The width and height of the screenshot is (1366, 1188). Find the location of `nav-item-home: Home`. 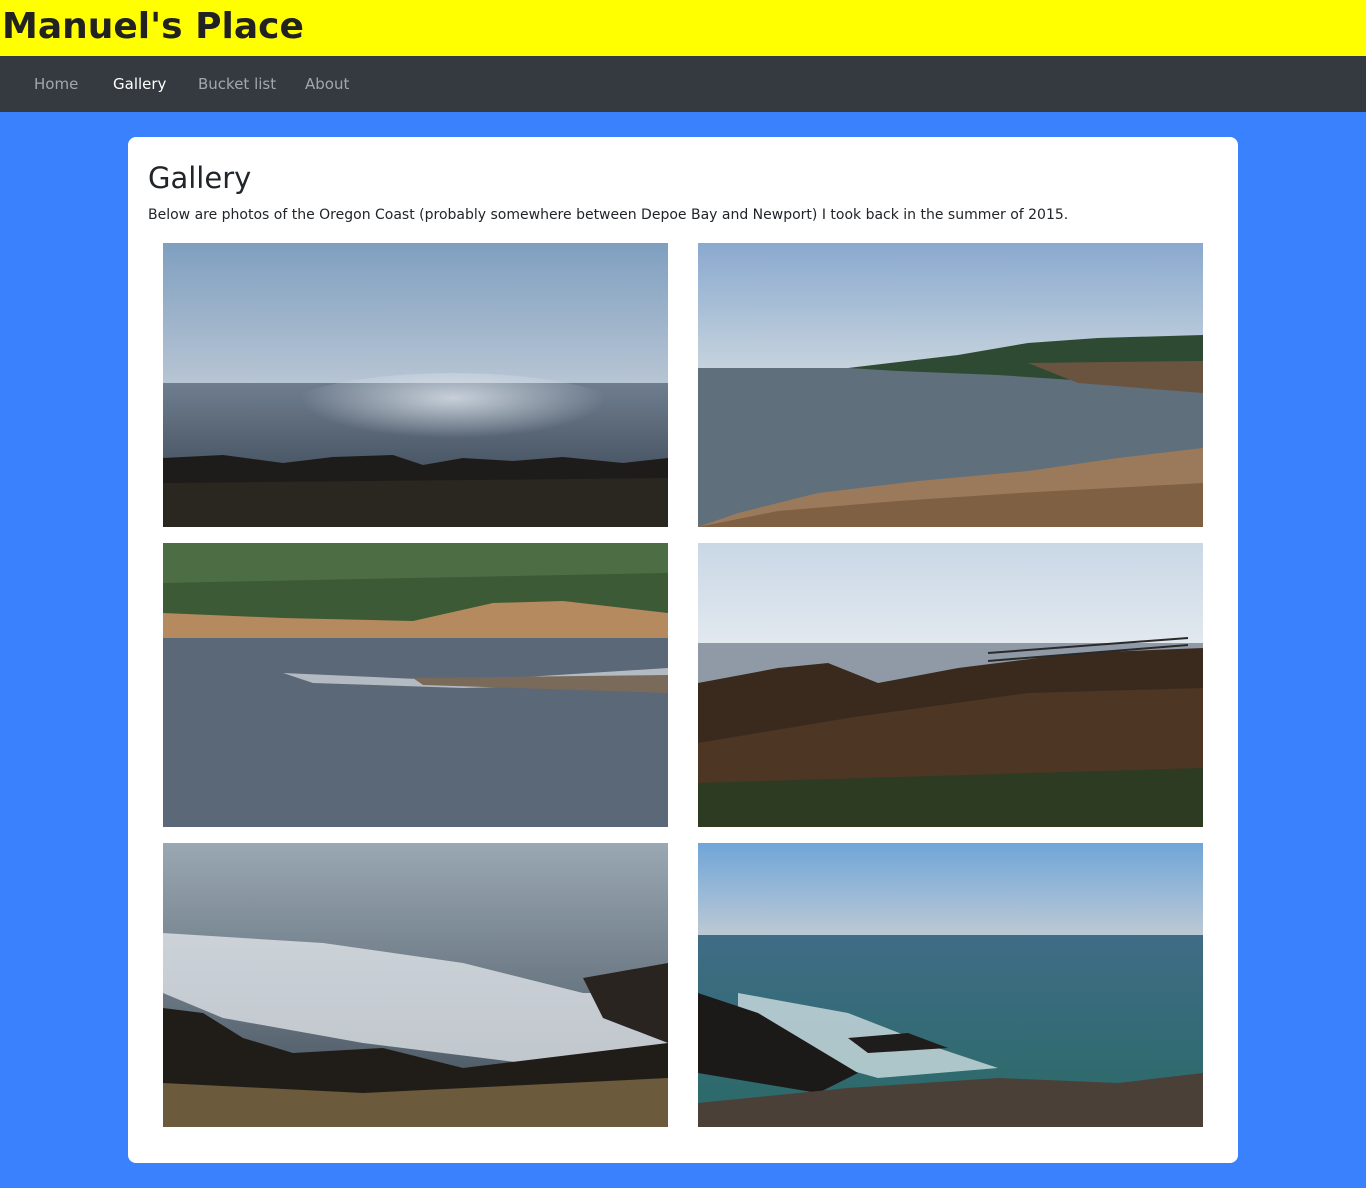

nav-item-home: Home is located at coordinates (56, 84).